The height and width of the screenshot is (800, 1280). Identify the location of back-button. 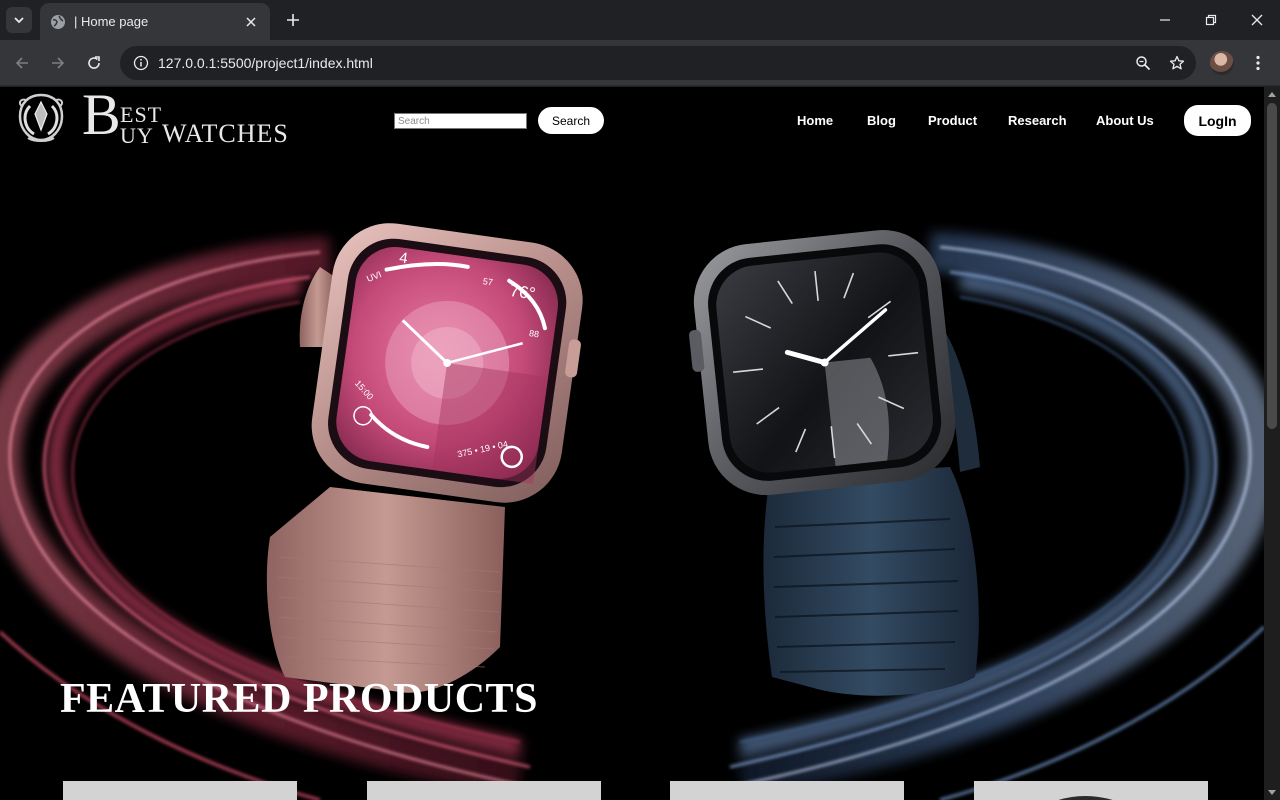
(22, 63).